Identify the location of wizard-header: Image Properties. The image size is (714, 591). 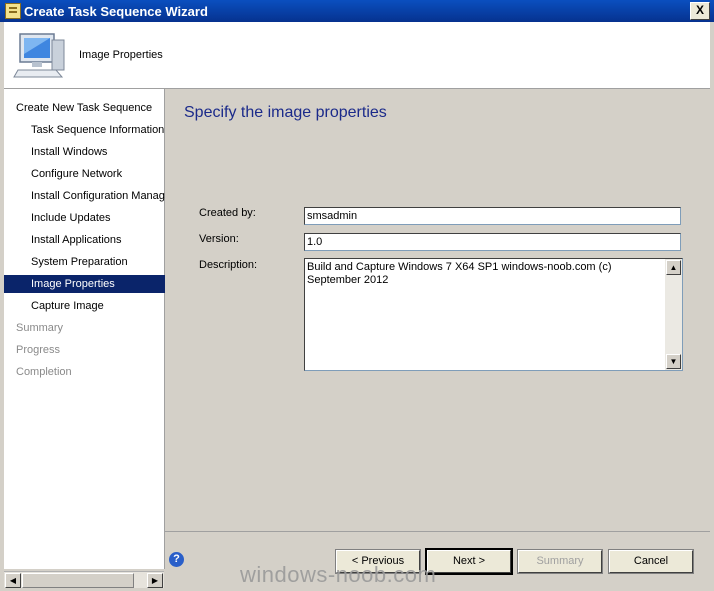
(357, 55).